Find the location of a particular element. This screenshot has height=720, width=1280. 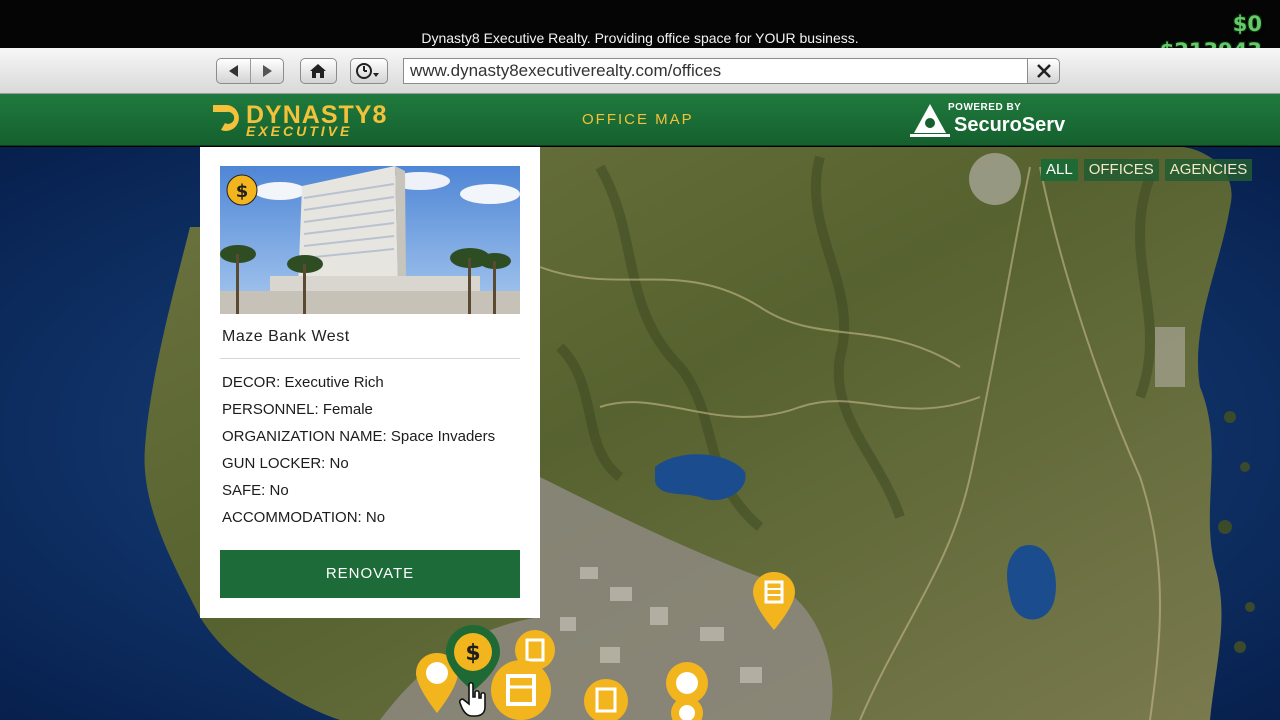

securoserv-logo-icon is located at coordinates (930, 120).